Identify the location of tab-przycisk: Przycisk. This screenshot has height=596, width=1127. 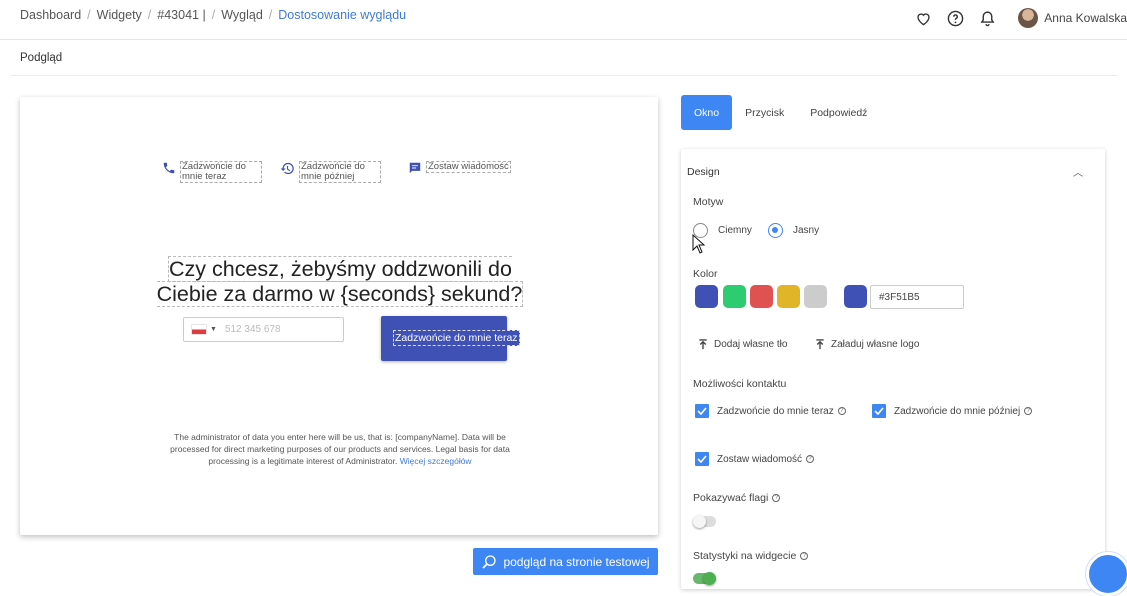
(764, 112).